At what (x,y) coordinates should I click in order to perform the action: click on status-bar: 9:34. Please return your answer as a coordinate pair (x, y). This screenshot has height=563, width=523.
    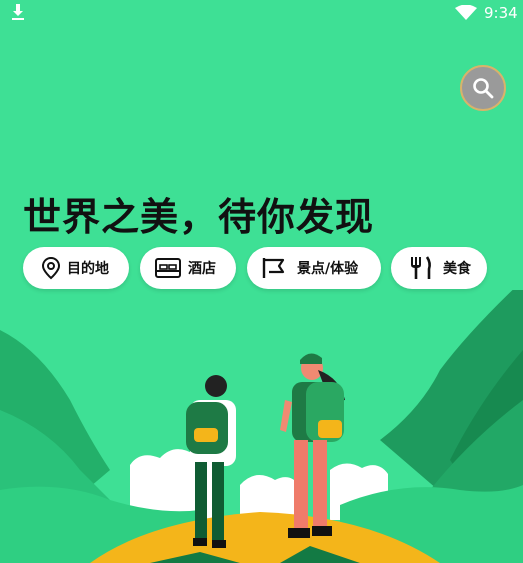
    Looking at the image, I should click on (261, 14).